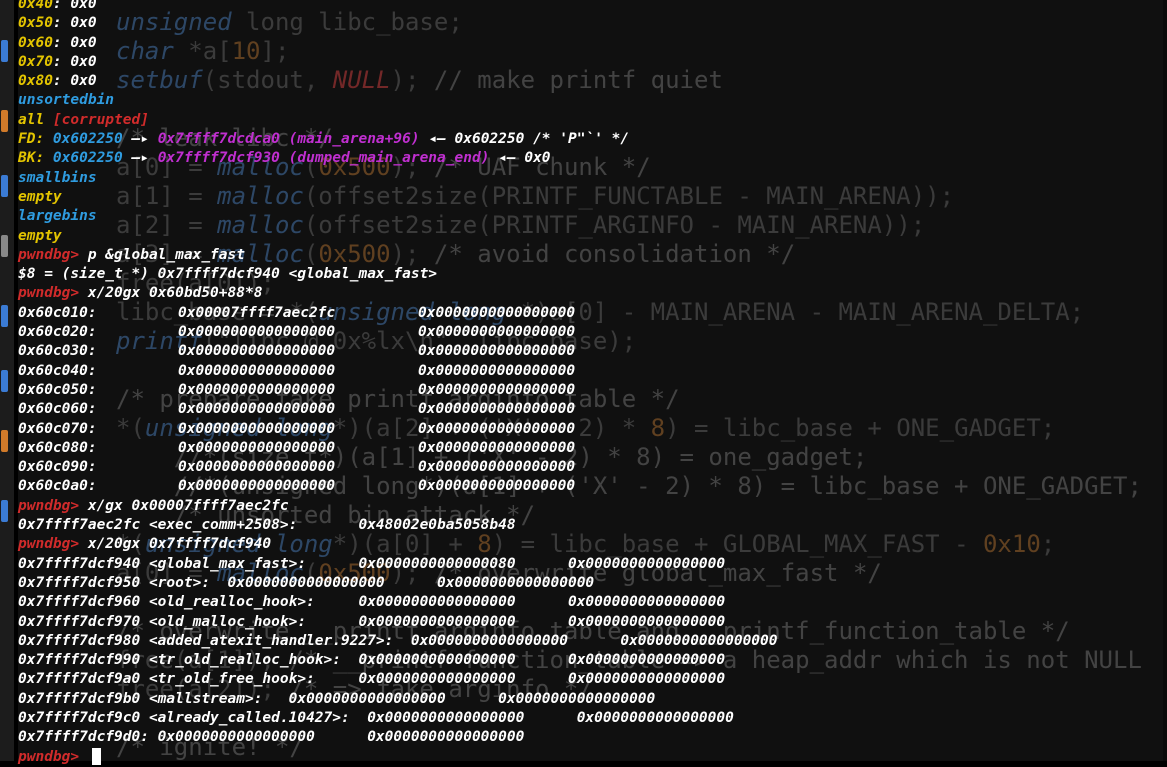  What do you see at coordinates (57, 447) in the screenshot?
I see `terminal-text: 0x60c080:` at bounding box center [57, 447].